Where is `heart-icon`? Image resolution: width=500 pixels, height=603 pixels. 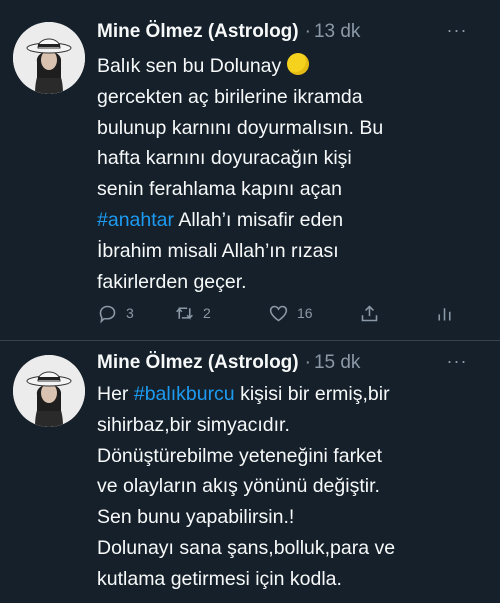
heart-icon is located at coordinates (278, 313).